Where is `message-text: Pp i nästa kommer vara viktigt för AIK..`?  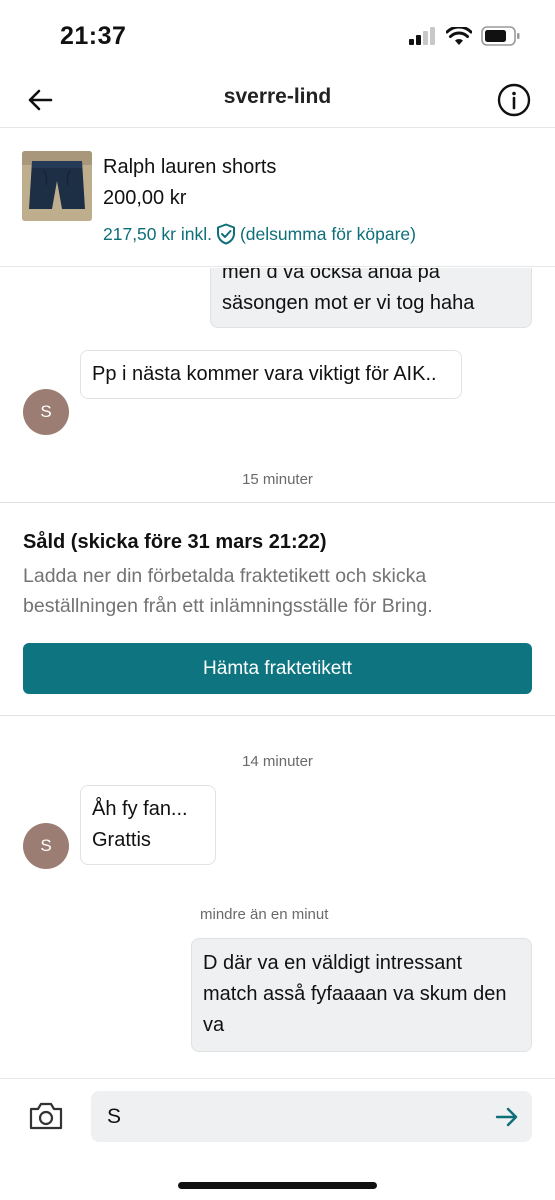
message-text: Pp i nästa kommer vara viktigt för AIK.. is located at coordinates (264, 374).